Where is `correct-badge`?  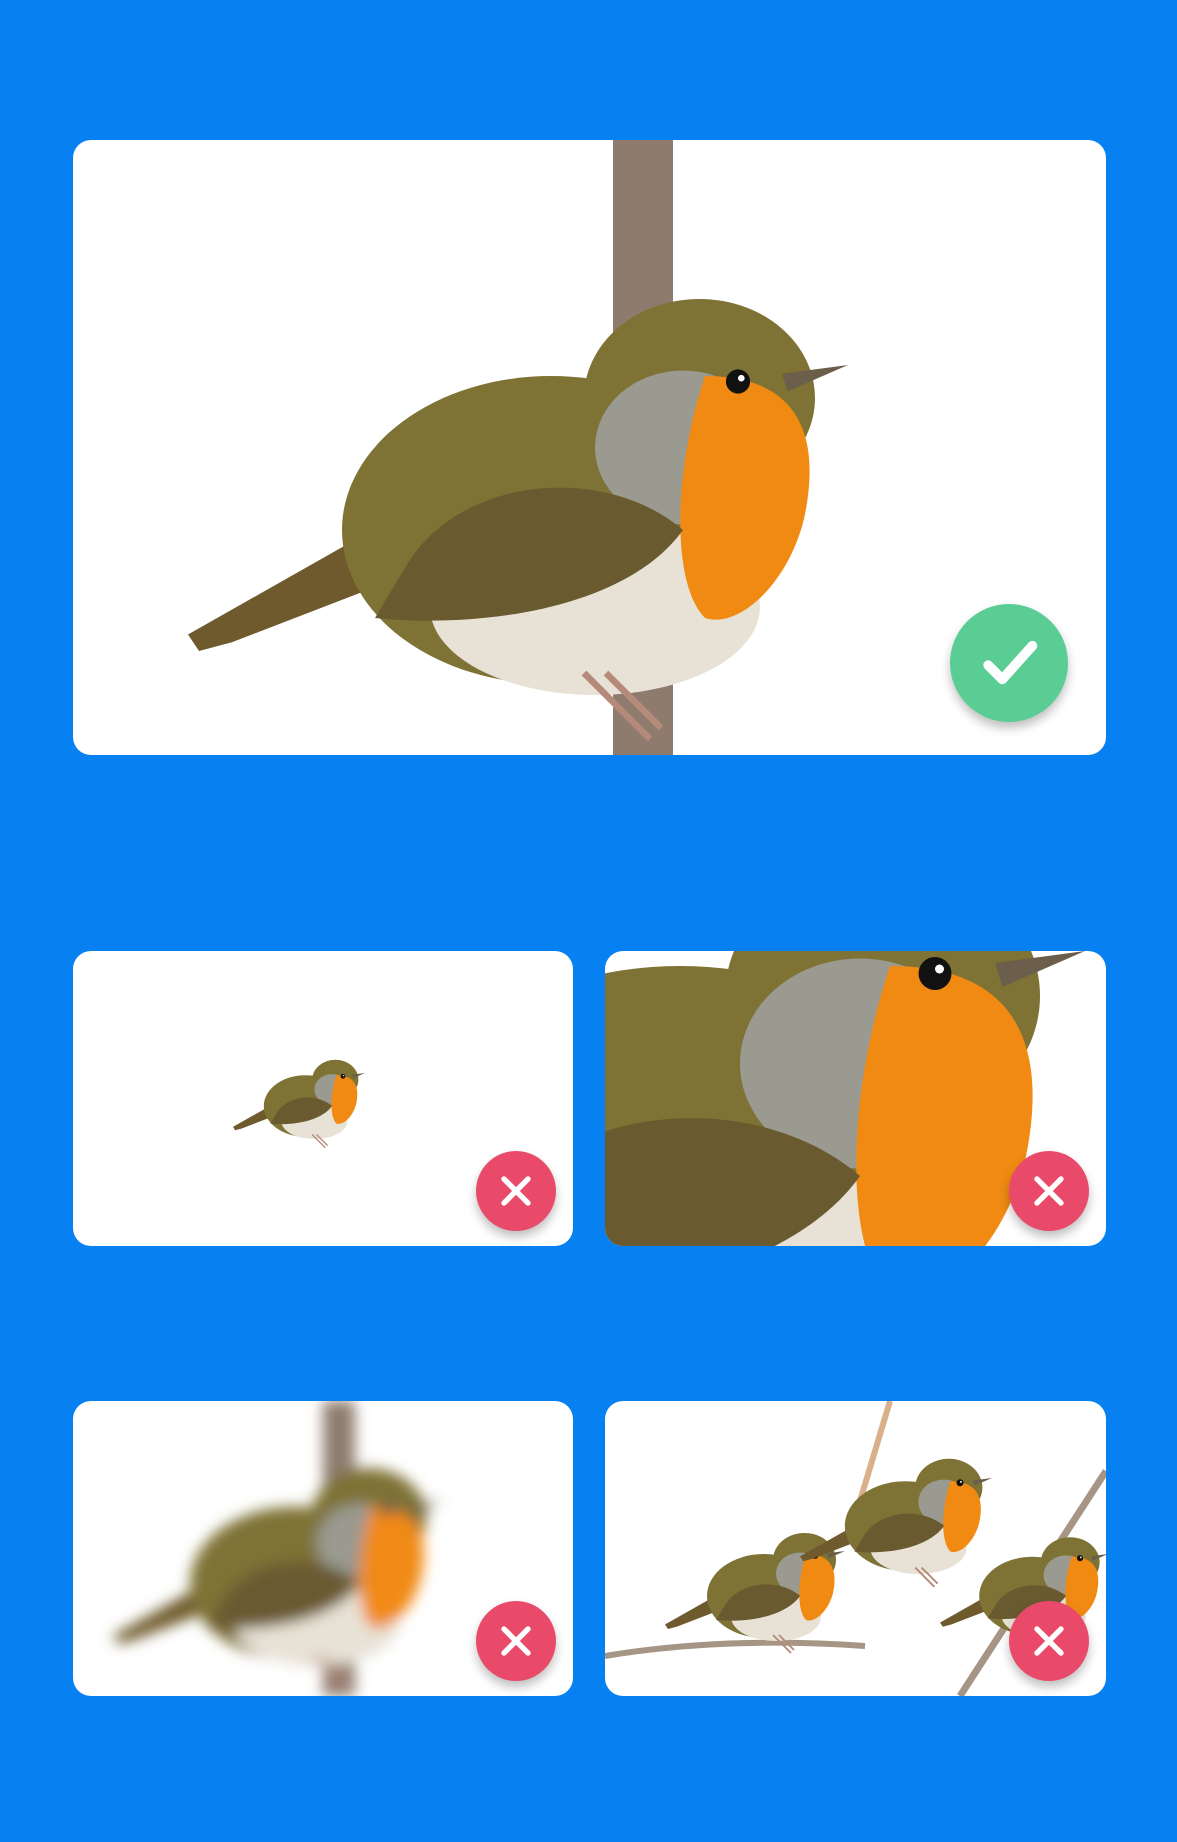 correct-badge is located at coordinates (1009, 663).